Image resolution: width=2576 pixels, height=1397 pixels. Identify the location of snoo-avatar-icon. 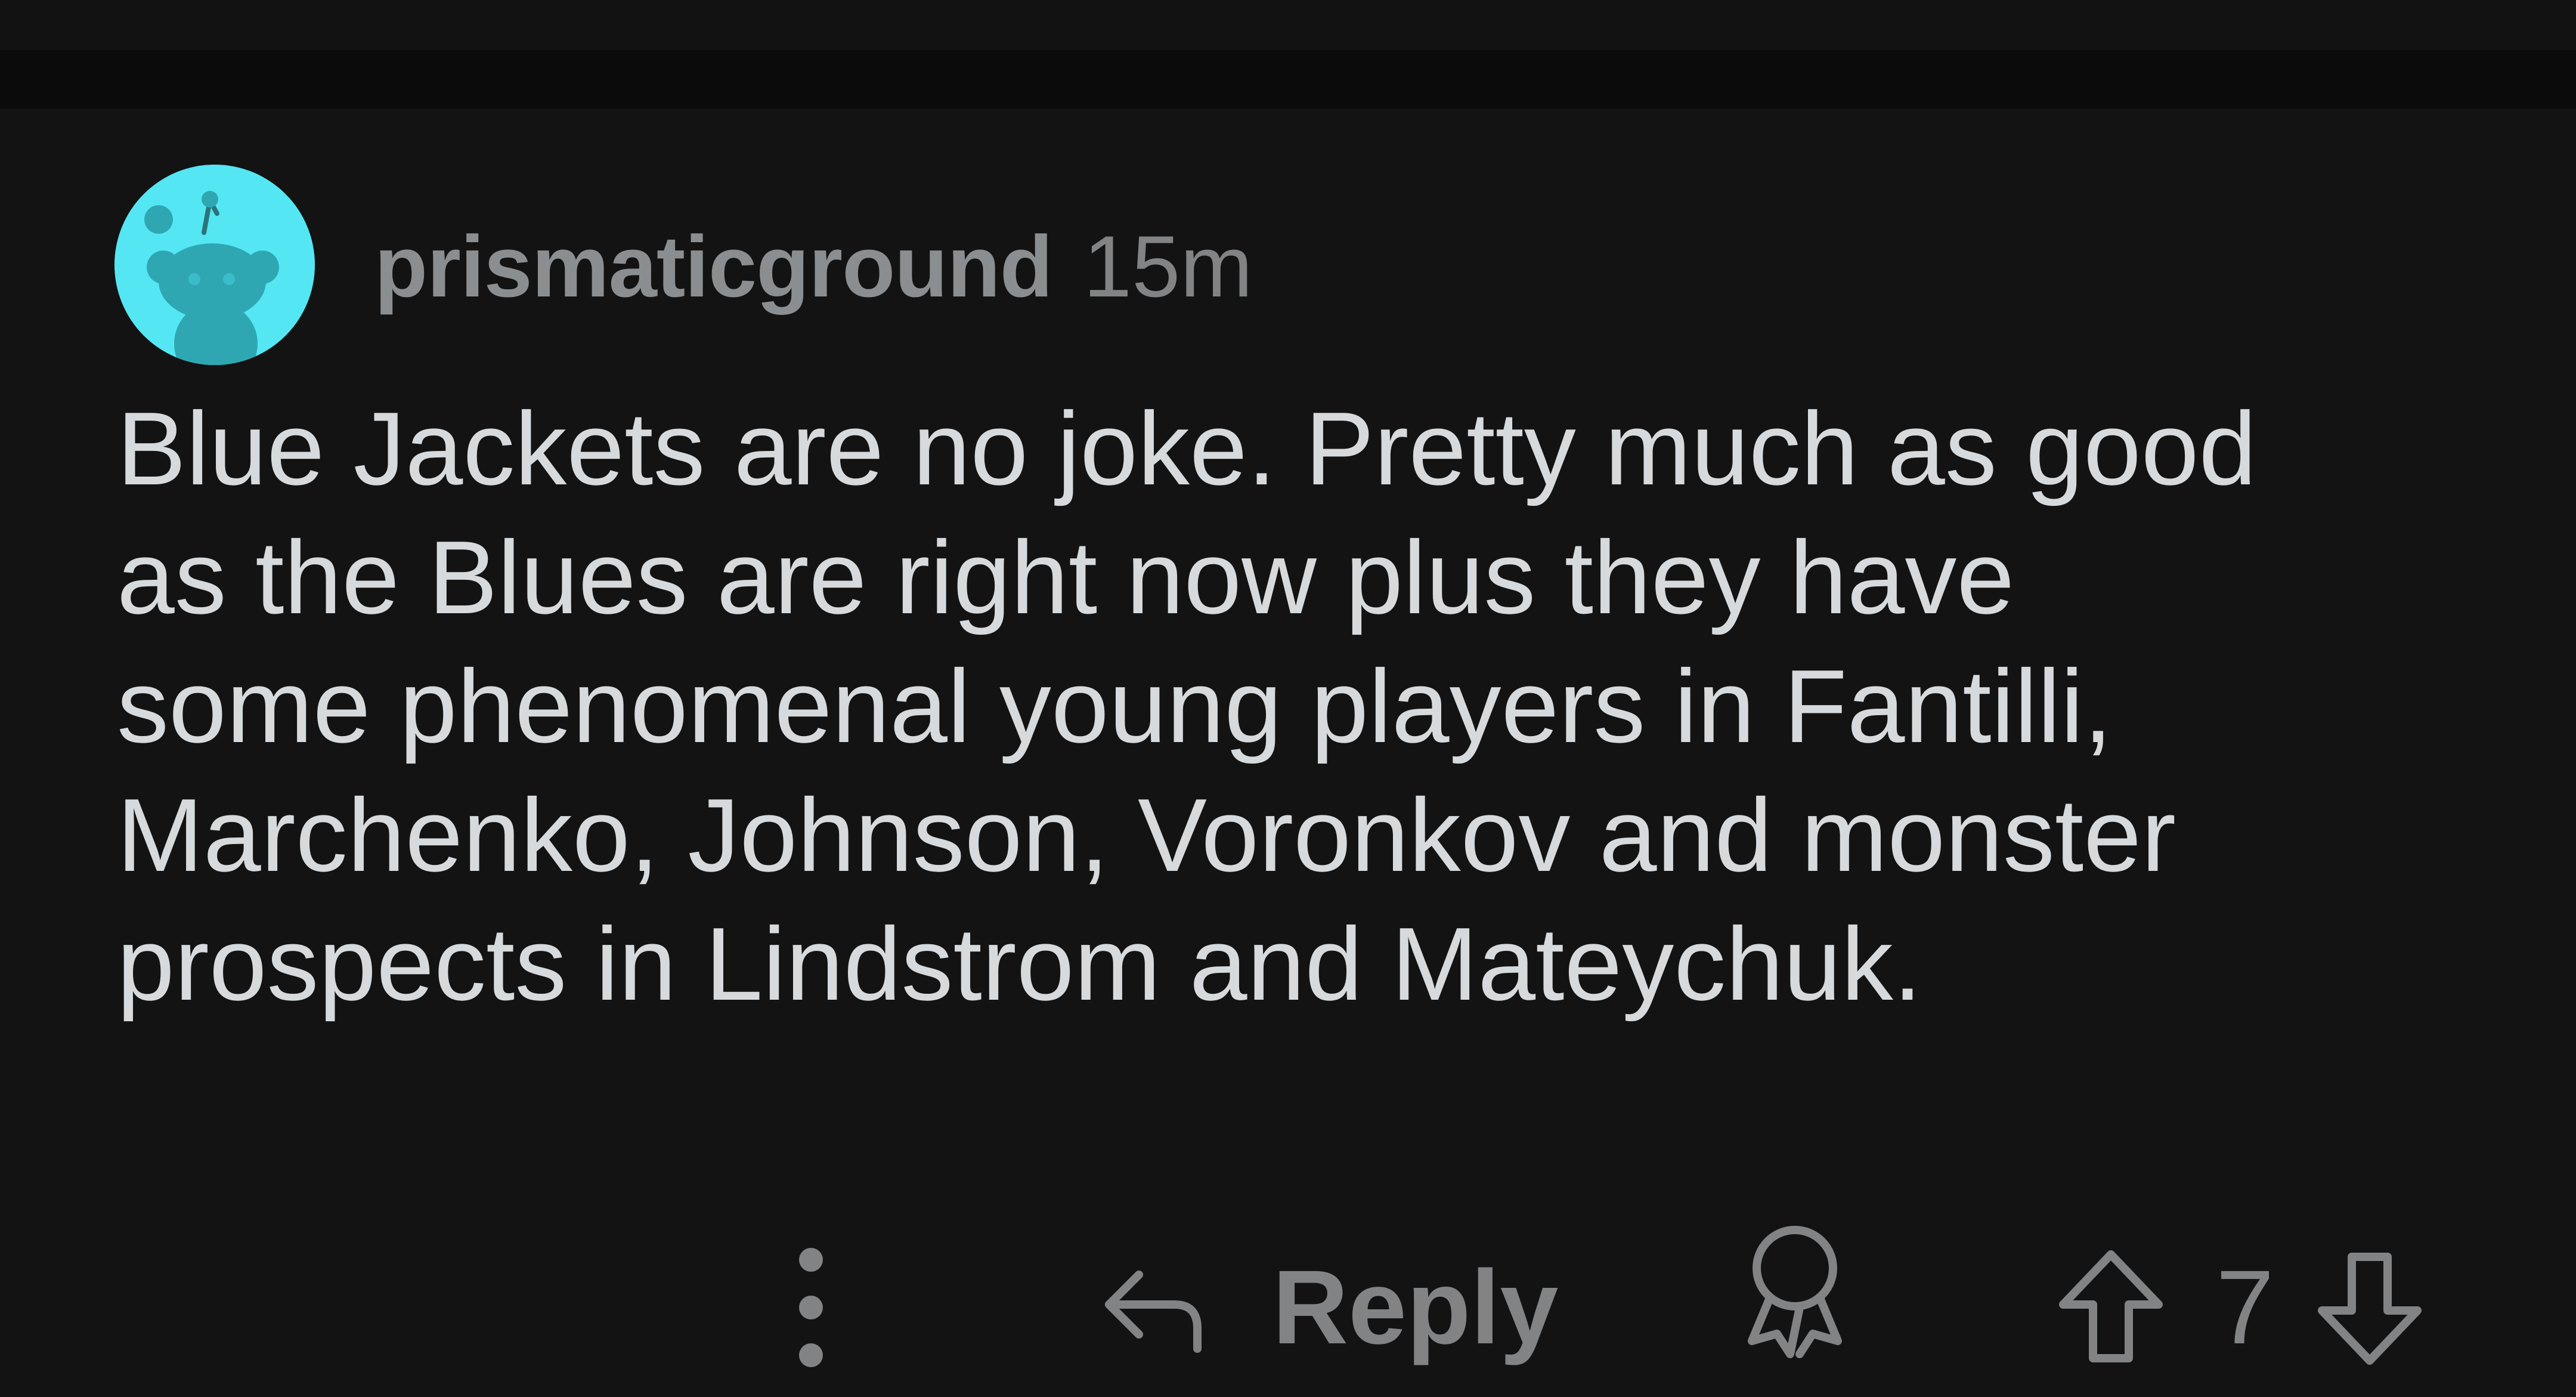
(215, 265).